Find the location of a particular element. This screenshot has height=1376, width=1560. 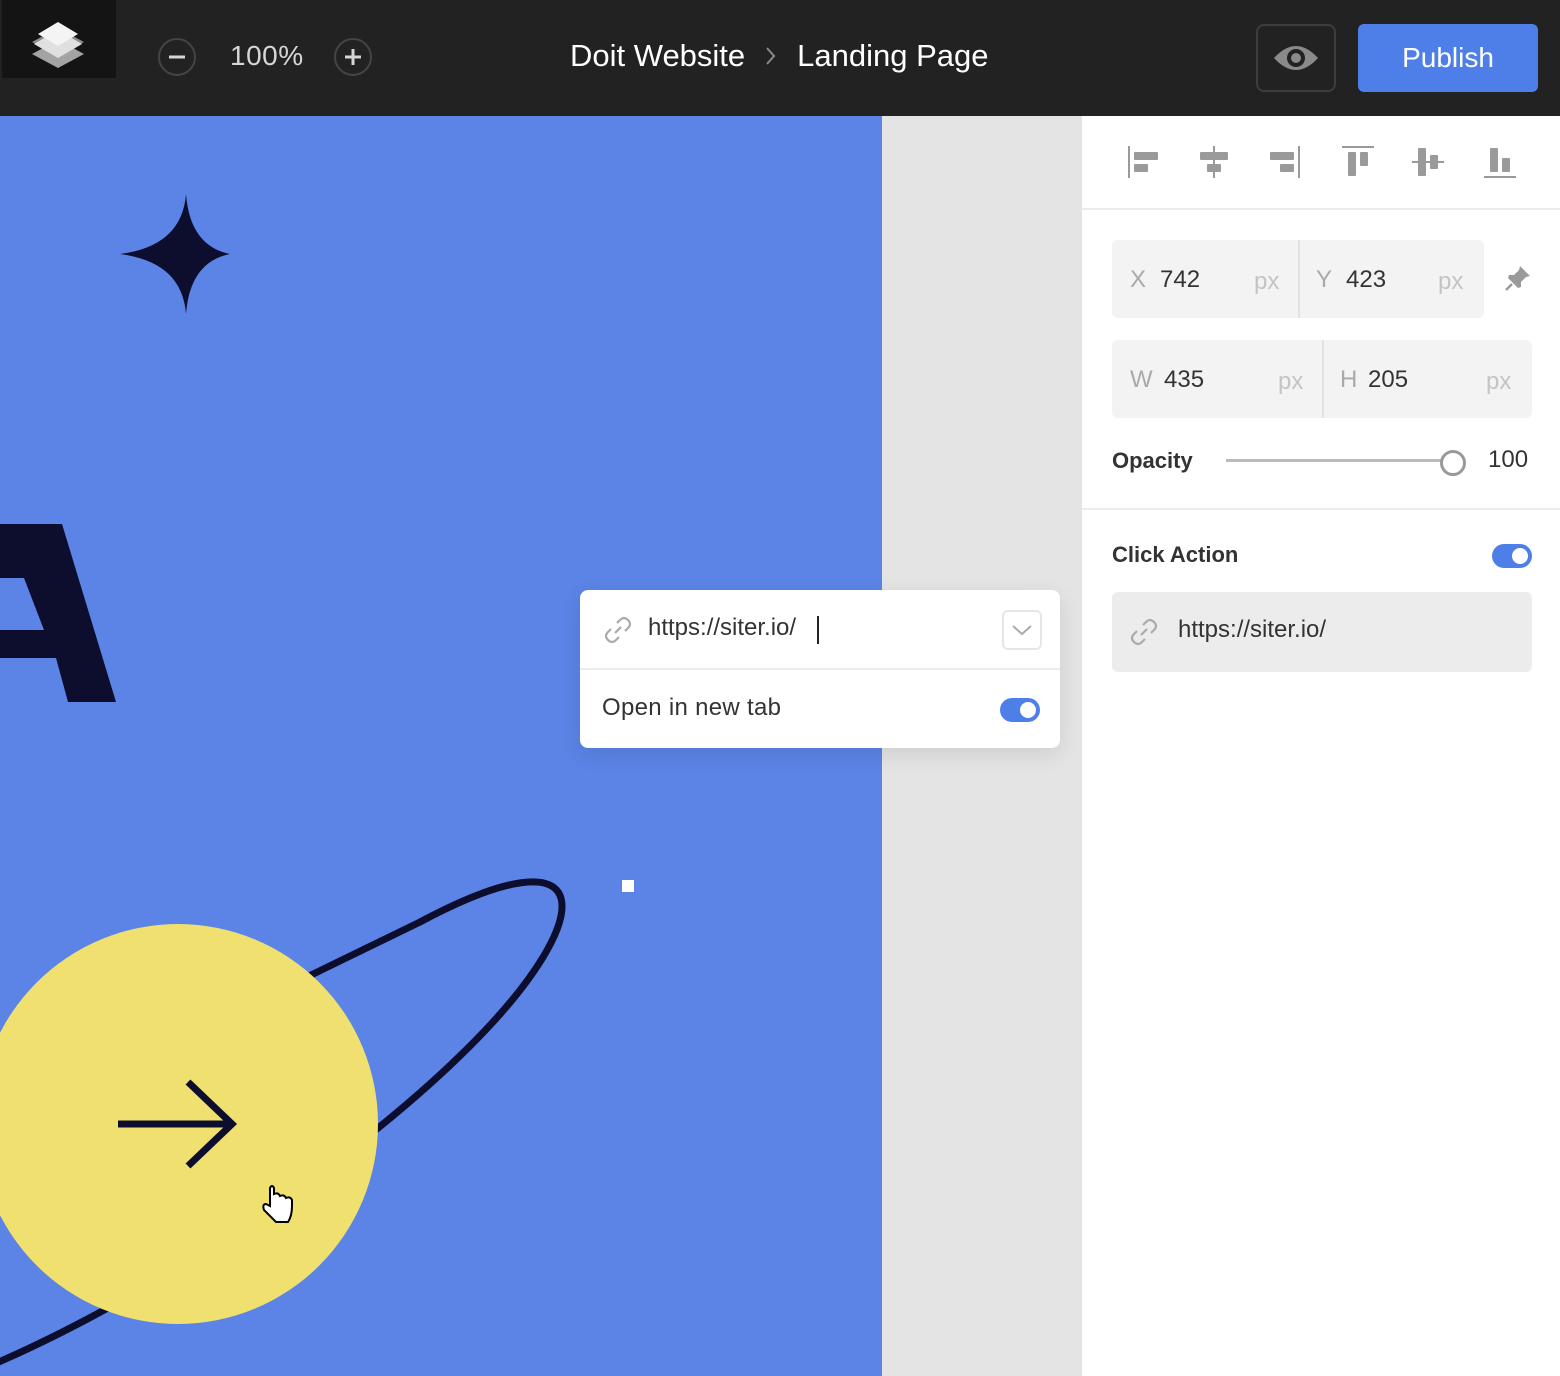

breadcrumb-page: Landing Page is located at coordinates (892, 56).